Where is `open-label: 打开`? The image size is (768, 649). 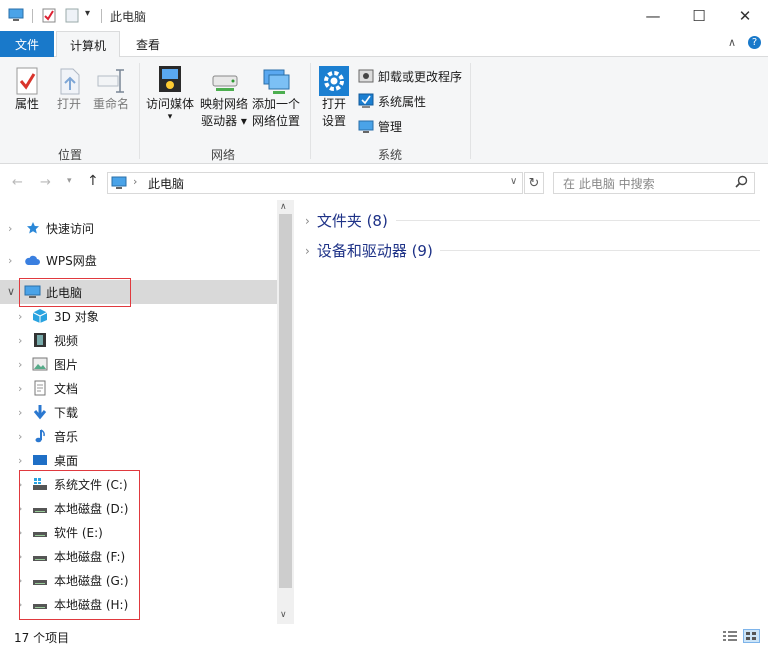 open-label: 打开 is located at coordinates (68, 104).